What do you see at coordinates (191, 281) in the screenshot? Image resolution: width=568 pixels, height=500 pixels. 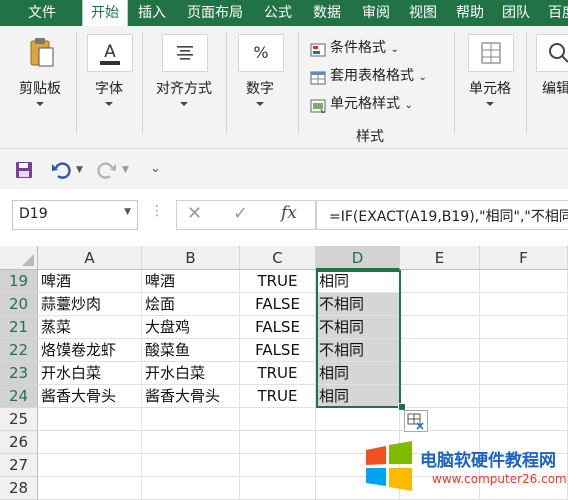 I see `cell-b: 啤酒` at bounding box center [191, 281].